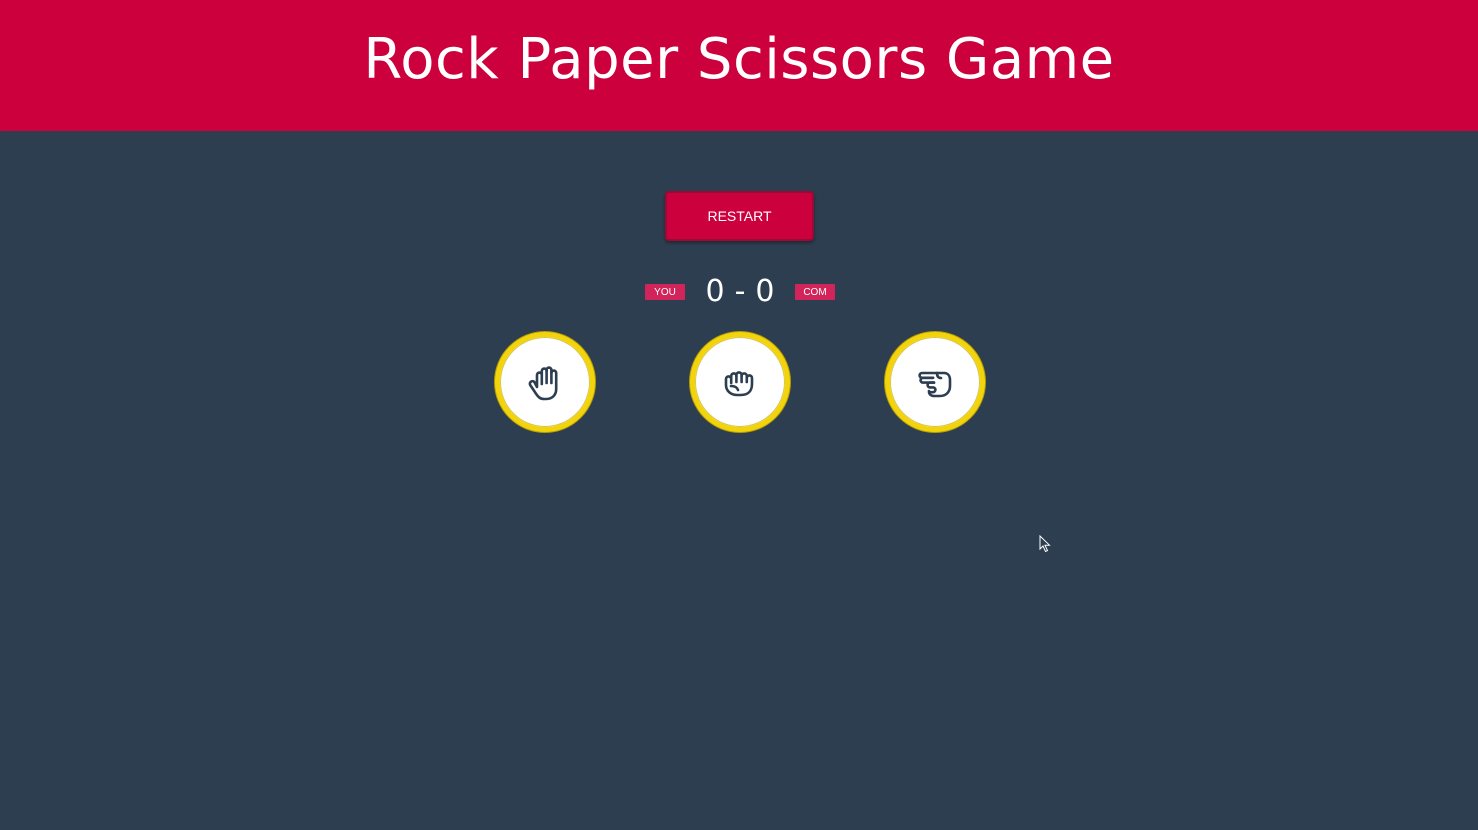 The image size is (1478, 830). Describe the element at coordinates (739, 216) in the screenshot. I see `restart-button: RESTART` at that location.